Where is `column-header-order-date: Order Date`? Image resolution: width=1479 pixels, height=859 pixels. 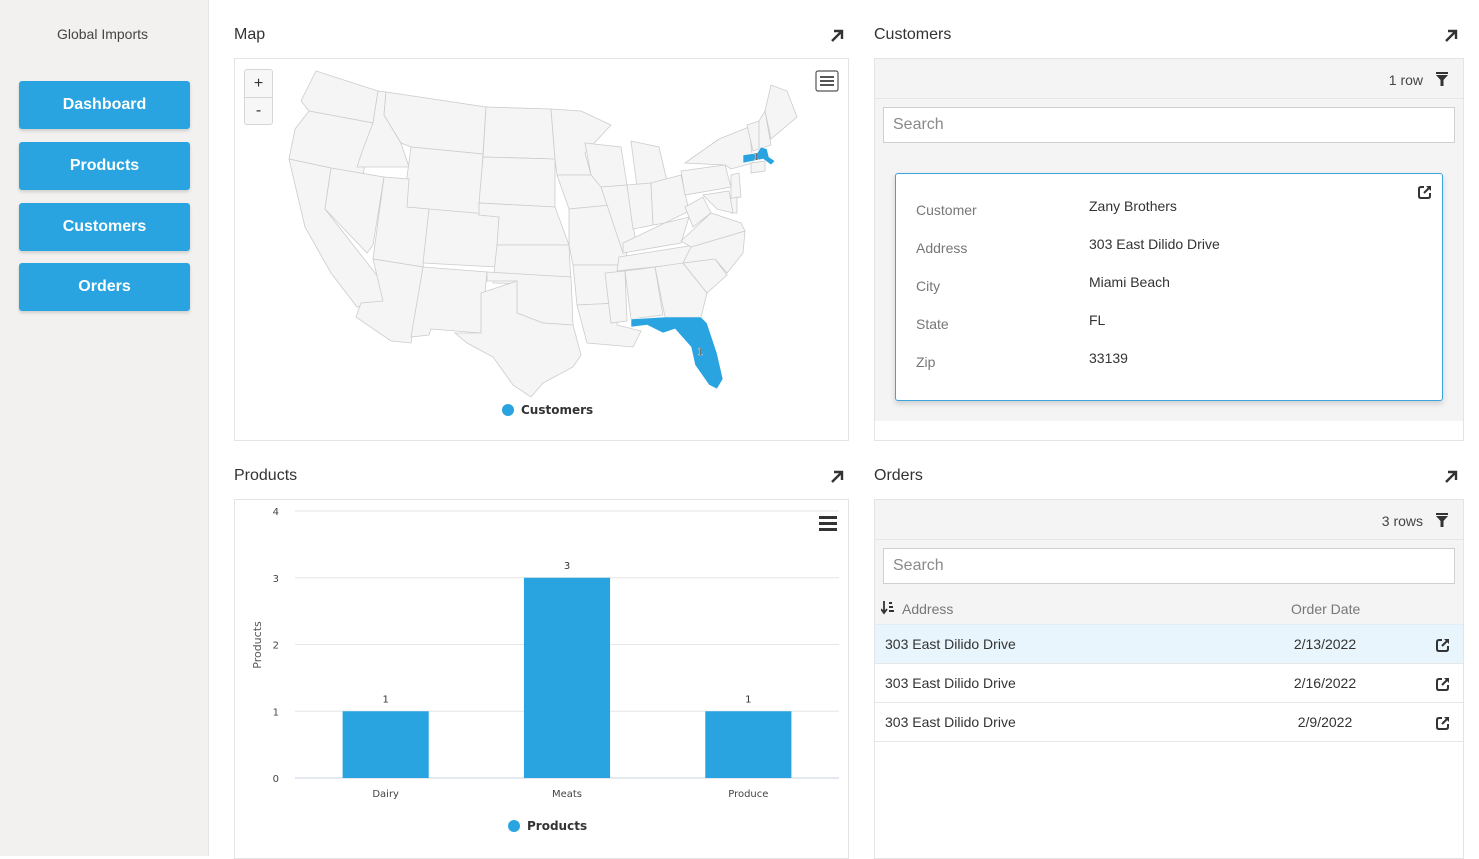
column-header-order-date: Order Date is located at coordinates (1325, 609).